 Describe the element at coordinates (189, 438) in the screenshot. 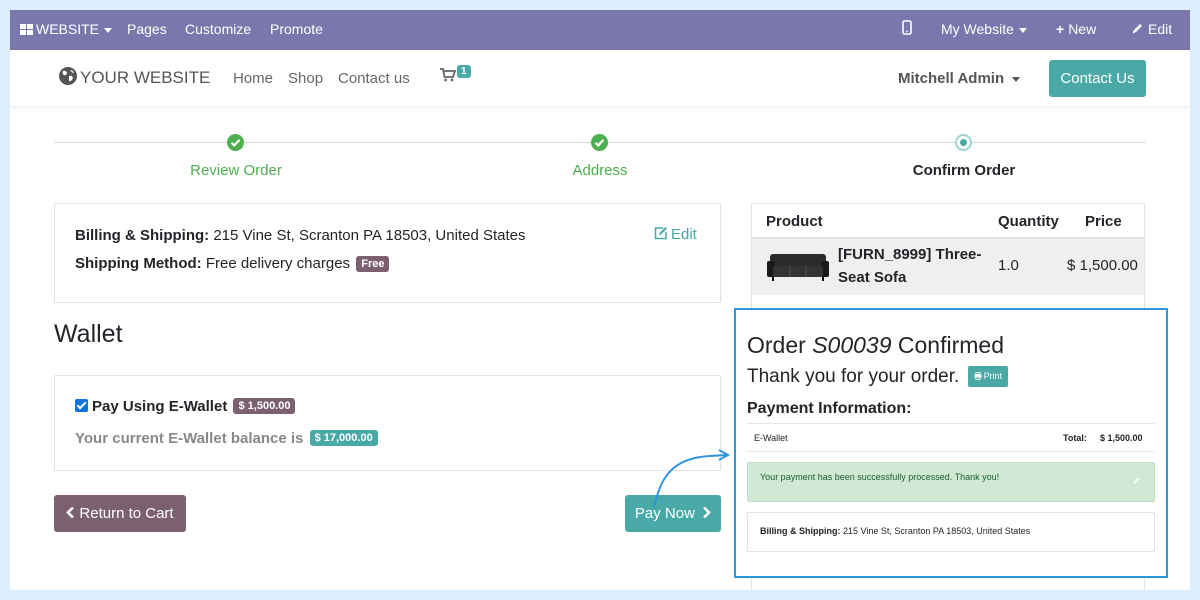

I see `wallet-balance-text: Your current E-Wallet balance is` at that location.